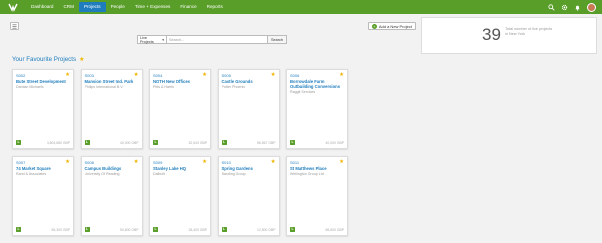 Image resolution: width=602 pixels, height=243 pixels. I want to click on project-value: 12,800 GBP, so click(266, 229).